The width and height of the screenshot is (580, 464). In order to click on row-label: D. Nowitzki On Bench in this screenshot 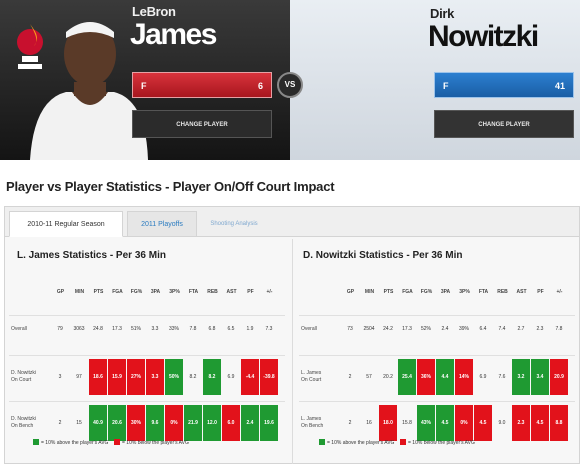, I will do `click(23, 423)`.